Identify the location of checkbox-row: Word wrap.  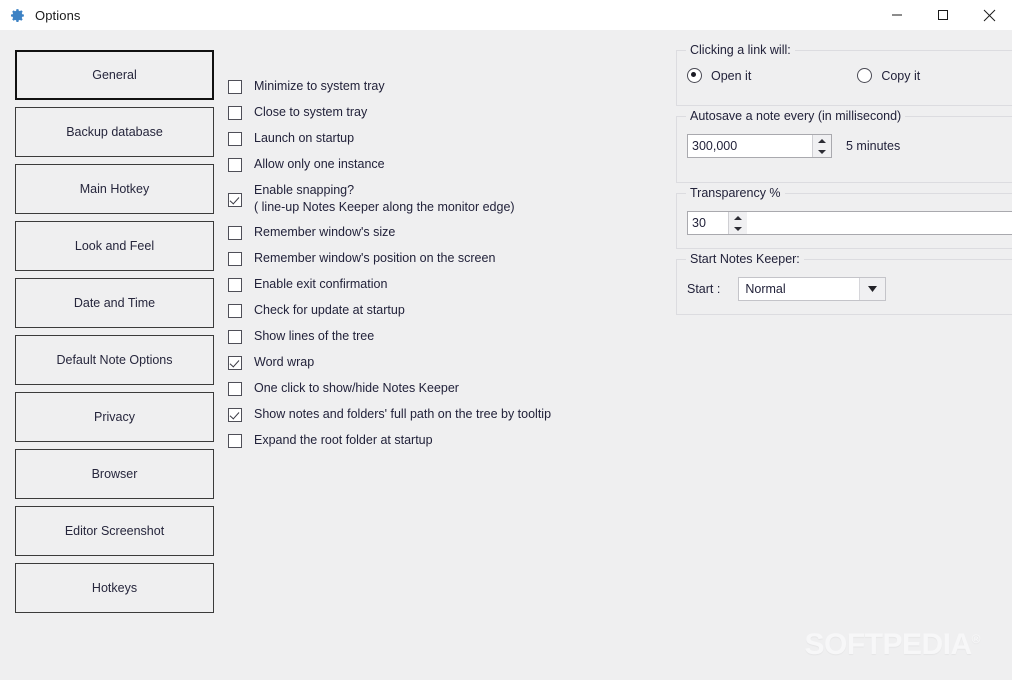
(438, 367).